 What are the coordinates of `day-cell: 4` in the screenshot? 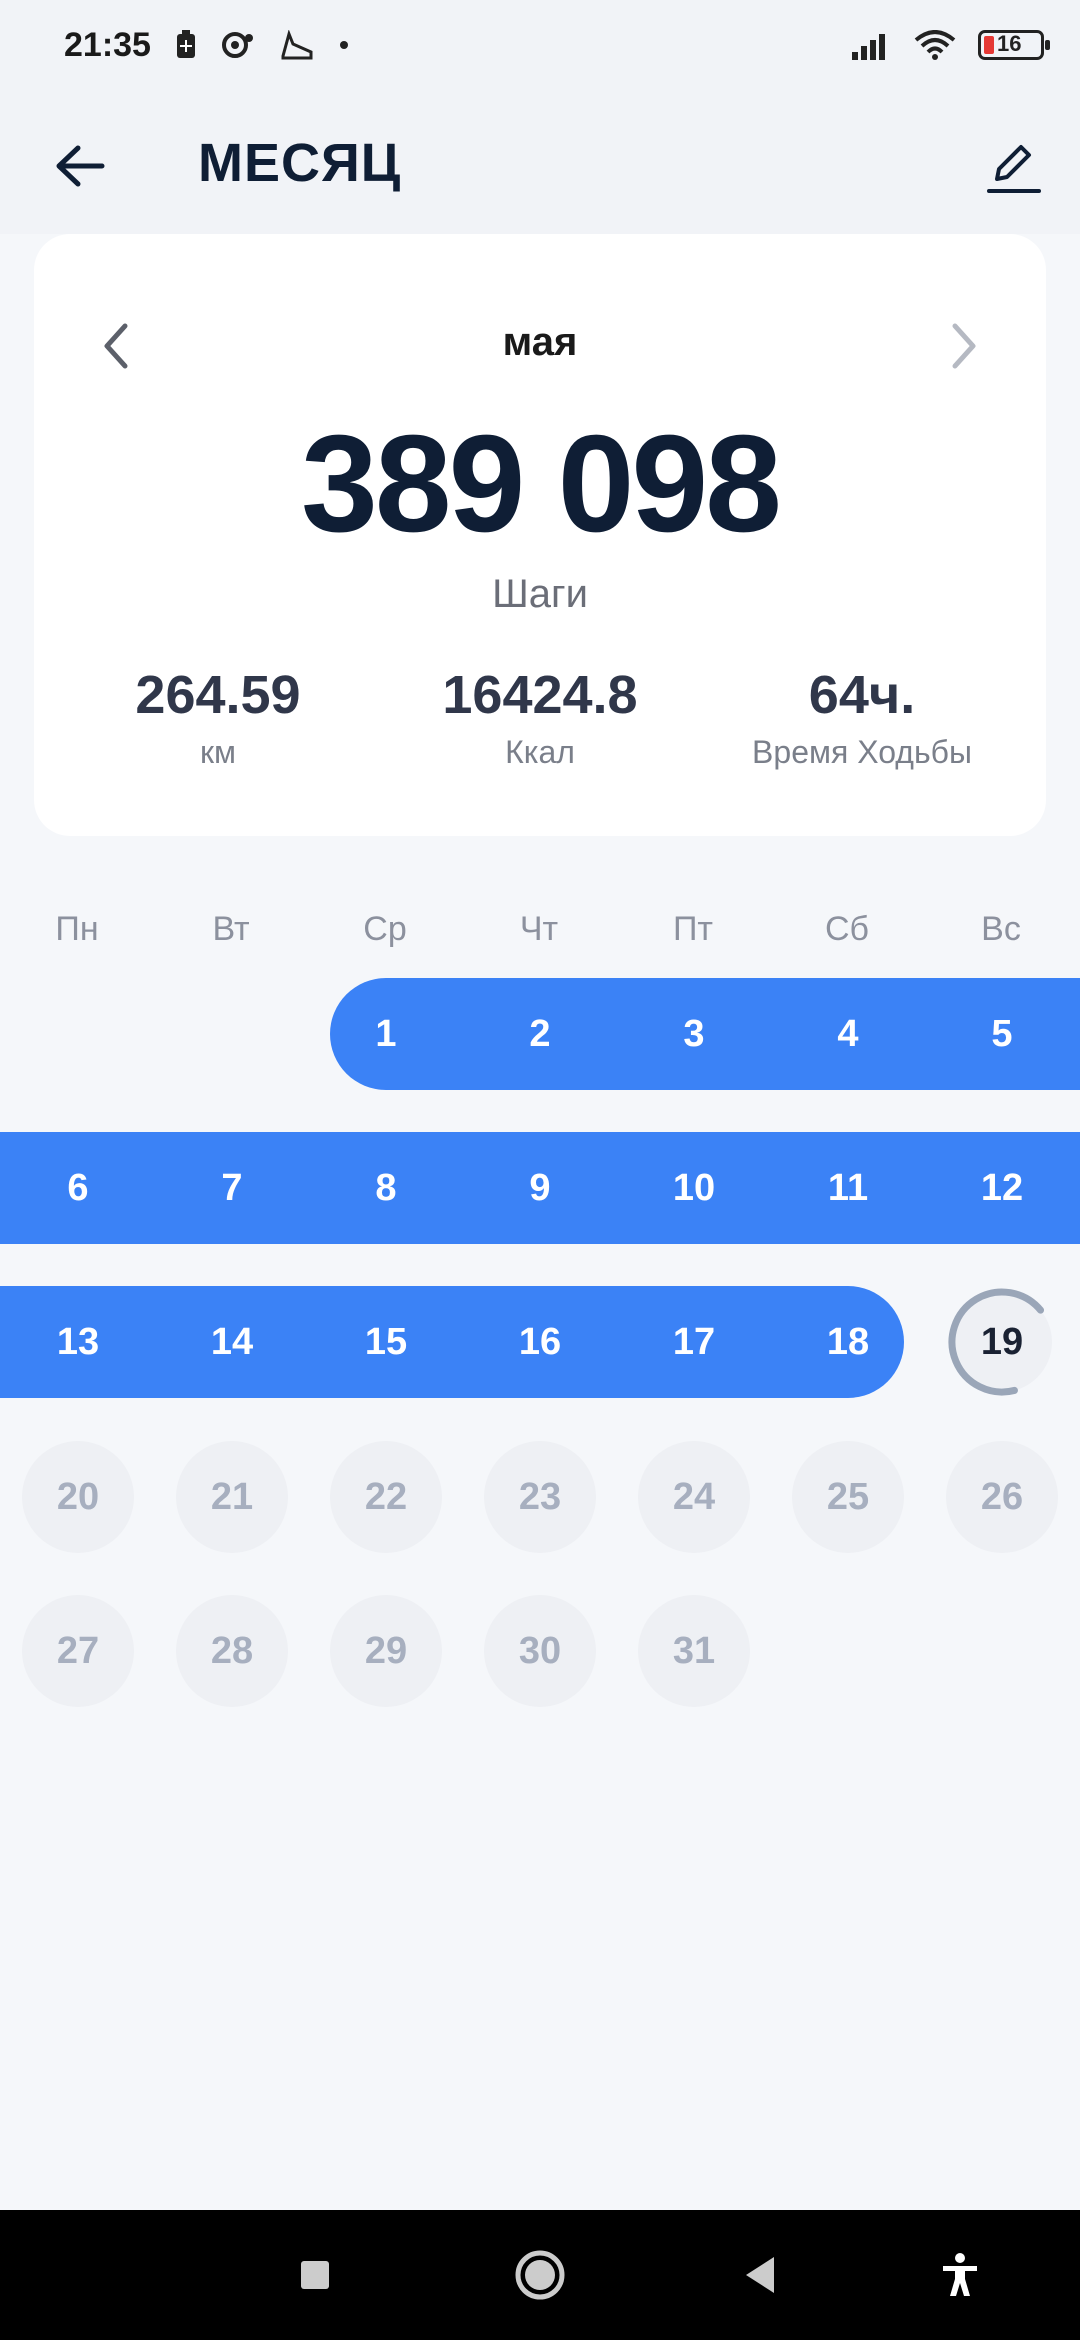 It's located at (848, 1034).